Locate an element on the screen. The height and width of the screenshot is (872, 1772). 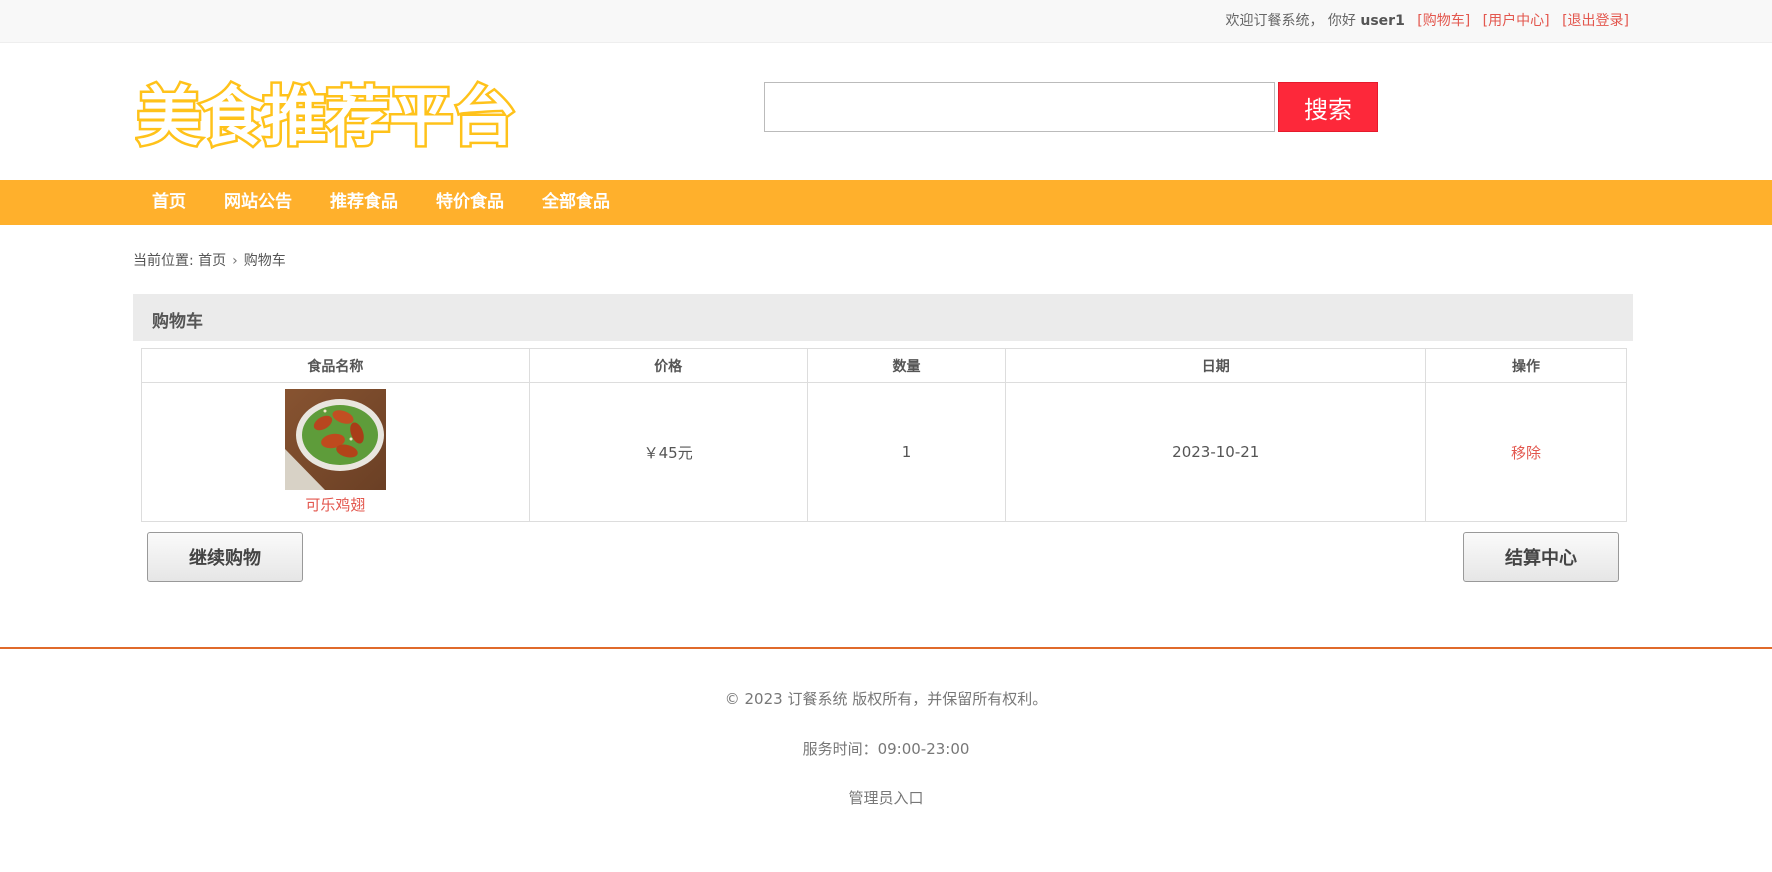
col-header-price: 价格 is located at coordinates (668, 365).